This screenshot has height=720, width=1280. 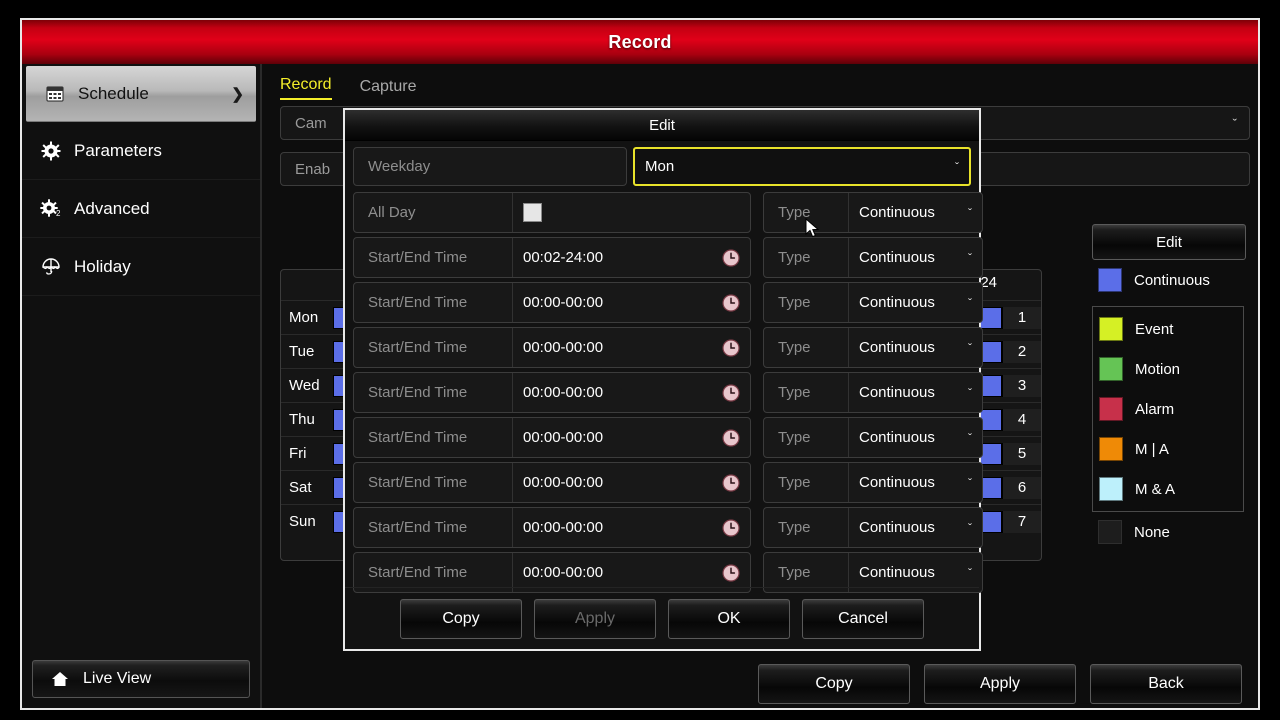 I want to click on weekday-value: Mon, so click(x=660, y=166).